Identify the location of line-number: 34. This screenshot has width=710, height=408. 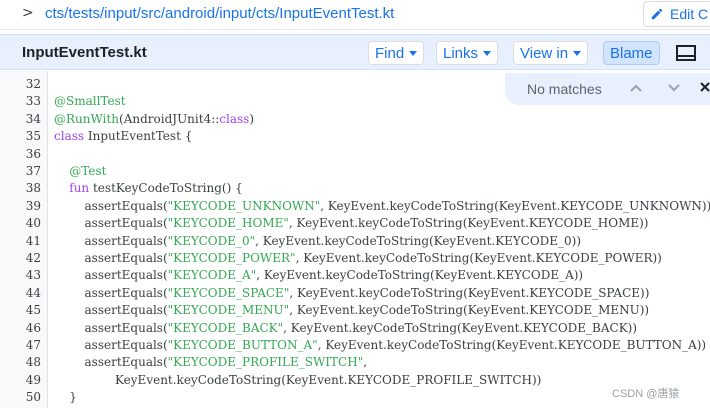
(21, 119).